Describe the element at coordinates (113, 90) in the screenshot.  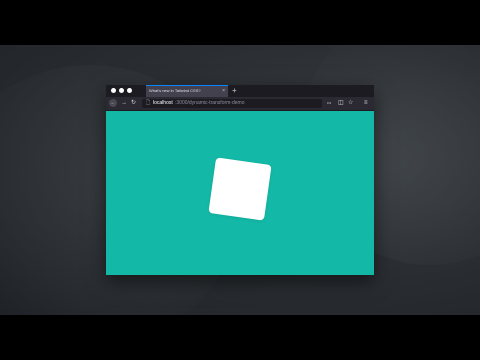
I see `window-close-dot` at that location.